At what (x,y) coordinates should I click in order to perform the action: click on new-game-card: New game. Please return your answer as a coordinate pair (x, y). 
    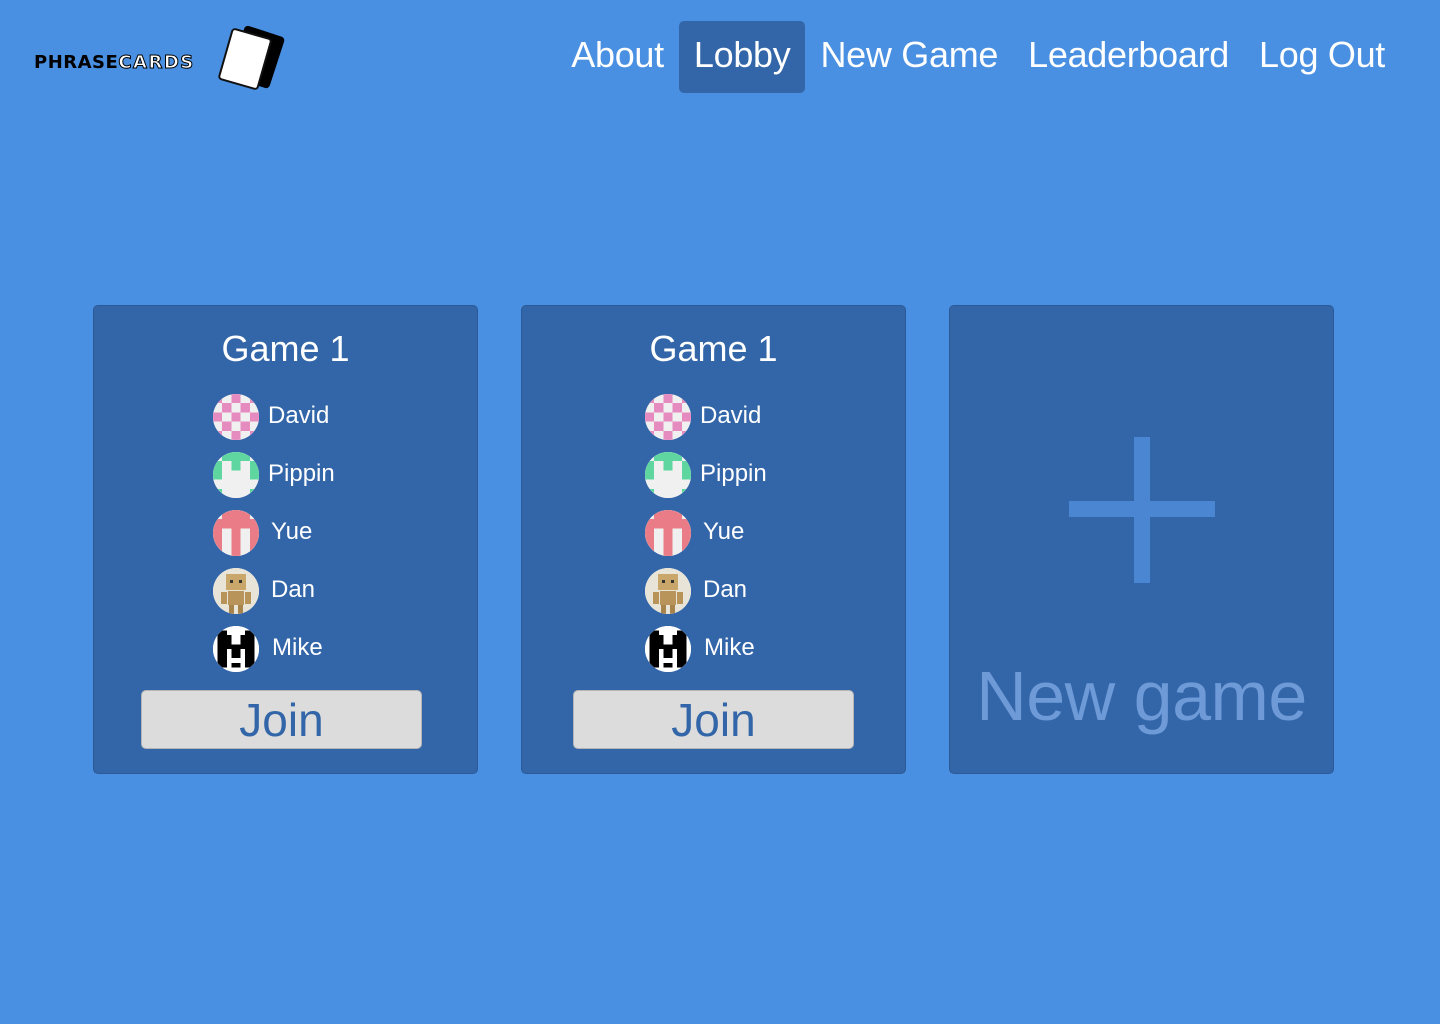
    Looking at the image, I should click on (1141, 539).